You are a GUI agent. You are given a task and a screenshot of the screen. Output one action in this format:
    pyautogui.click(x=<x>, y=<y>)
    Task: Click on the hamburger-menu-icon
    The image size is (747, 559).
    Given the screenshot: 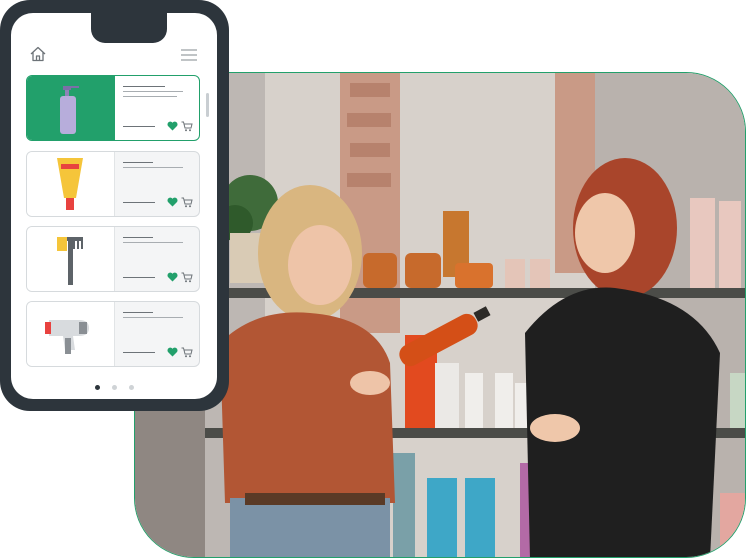 What is the action you would take?
    pyautogui.click(x=189, y=55)
    